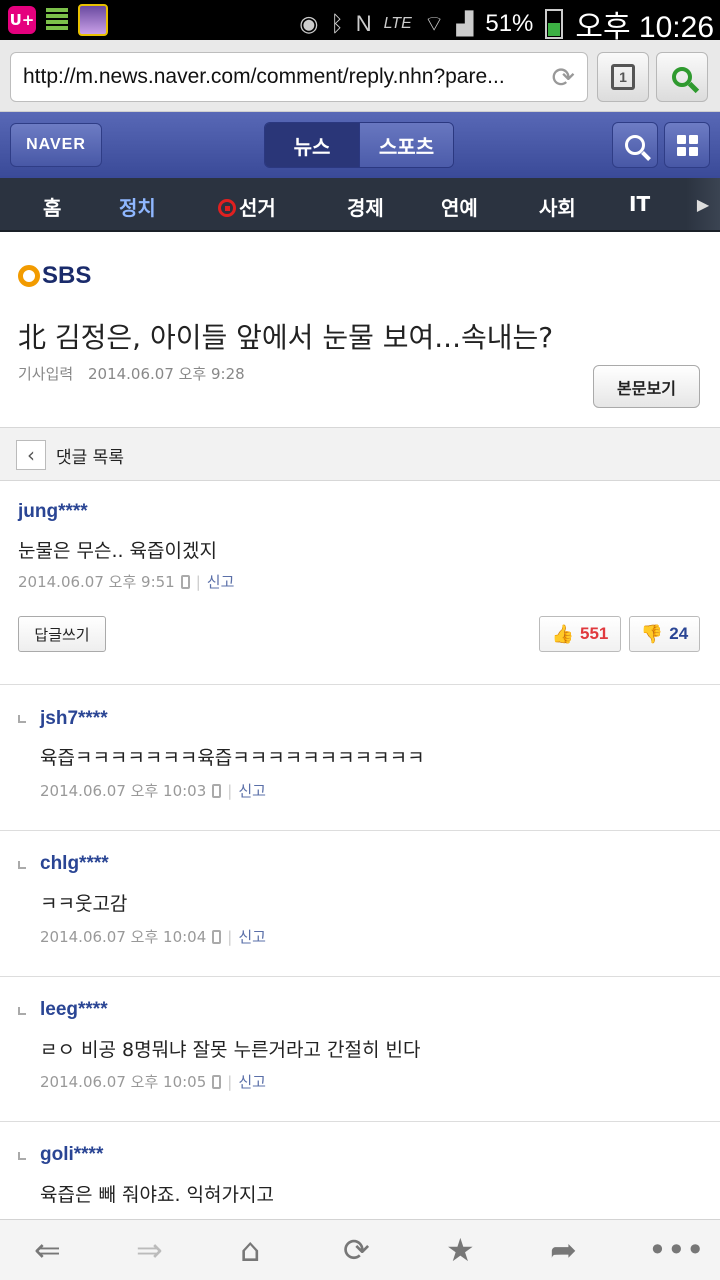  Describe the element at coordinates (312, 145) in the screenshot. I see `tab-news: 뉴스` at that location.